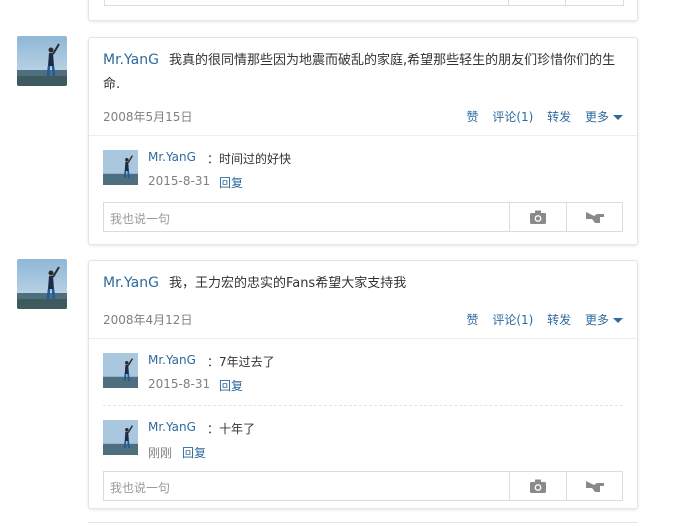 Image resolution: width=682 pixels, height=527 pixels. I want to click on post-text: 我，王力宏的忠实的Fans希望大家支持我, so click(287, 283).